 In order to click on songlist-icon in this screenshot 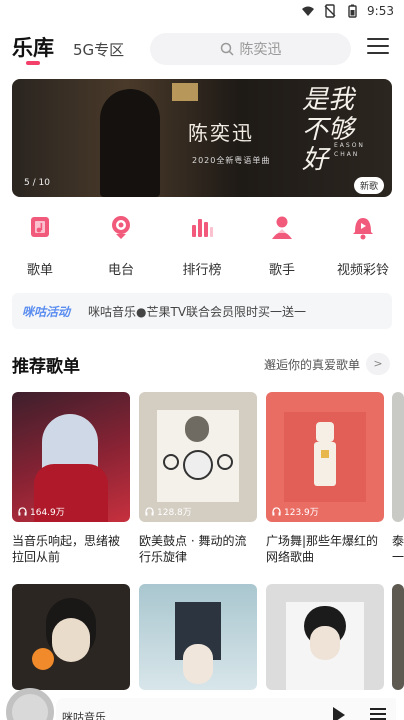, I will do `click(40, 227)`.